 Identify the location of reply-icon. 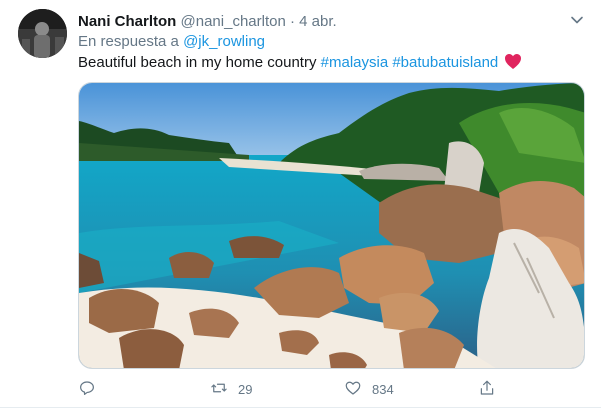
(87, 389).